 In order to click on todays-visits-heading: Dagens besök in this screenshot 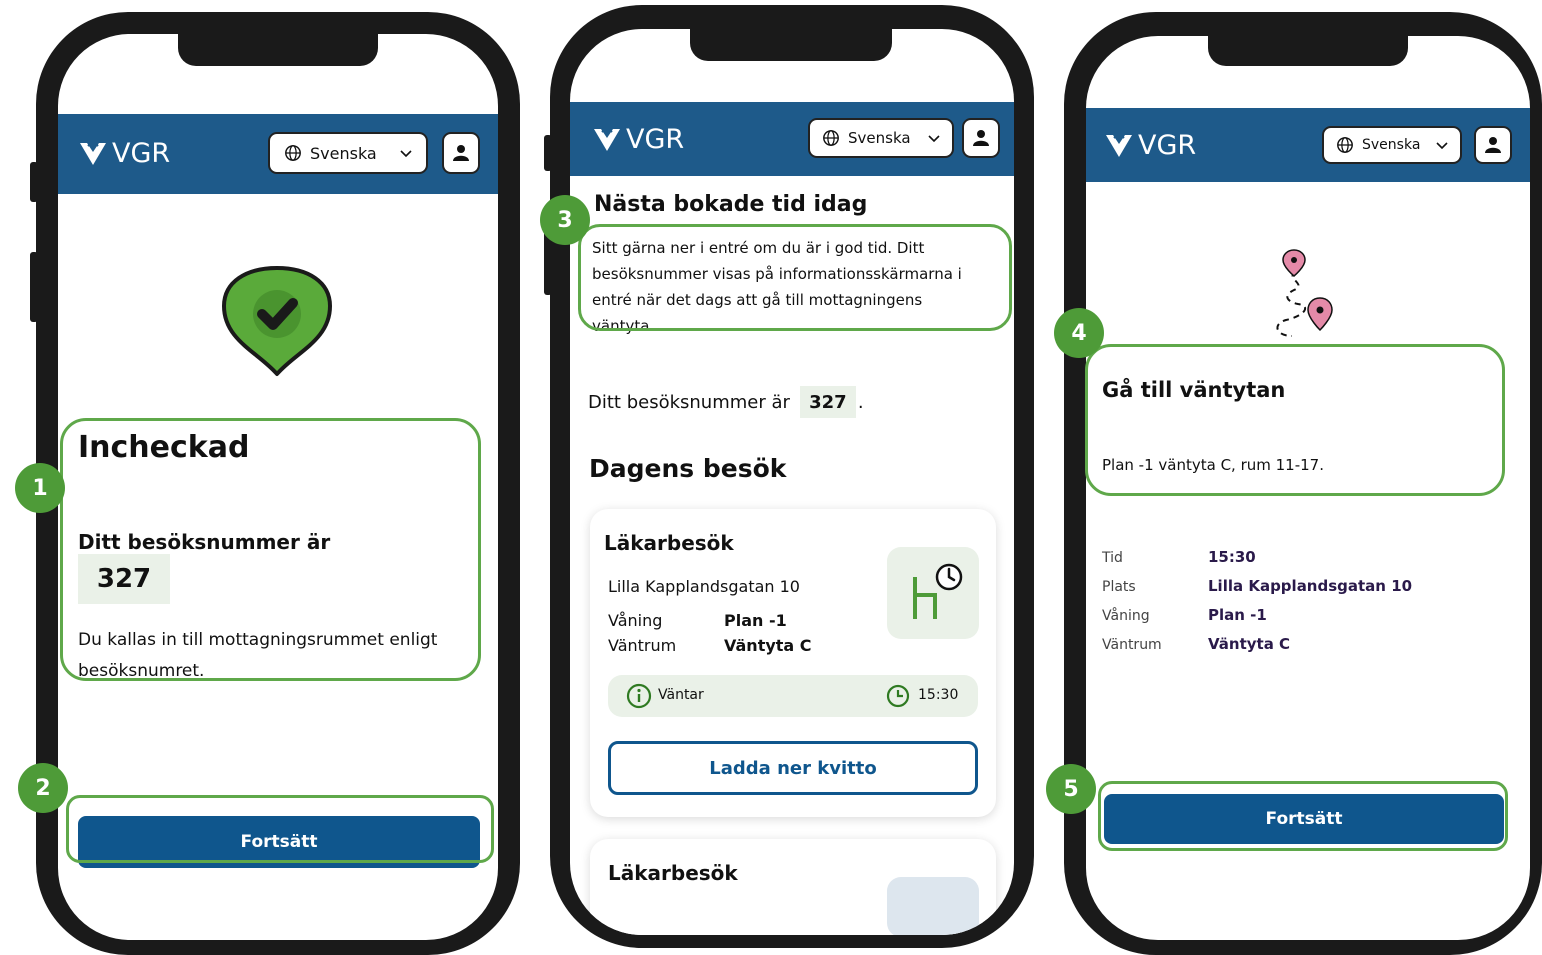, I will do `click(688, 468)`.